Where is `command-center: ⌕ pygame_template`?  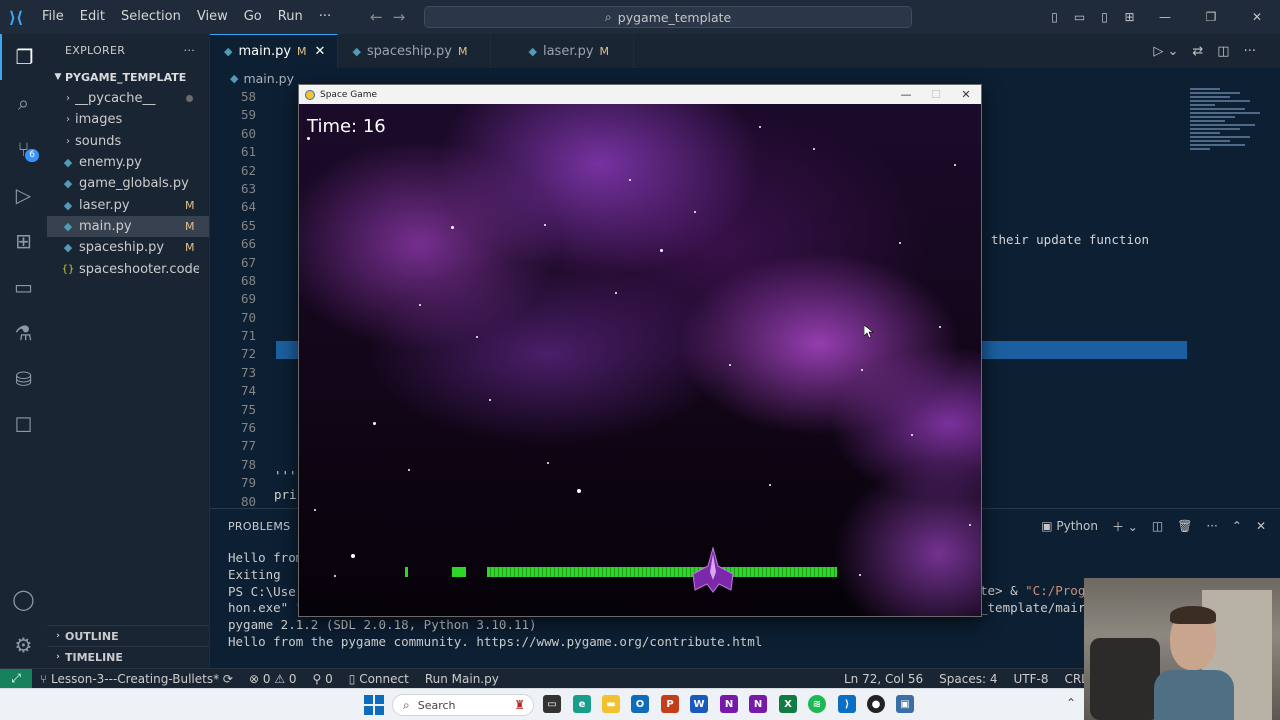
command-center: ⌕ pygame_template is located at coordinates (668, 17).